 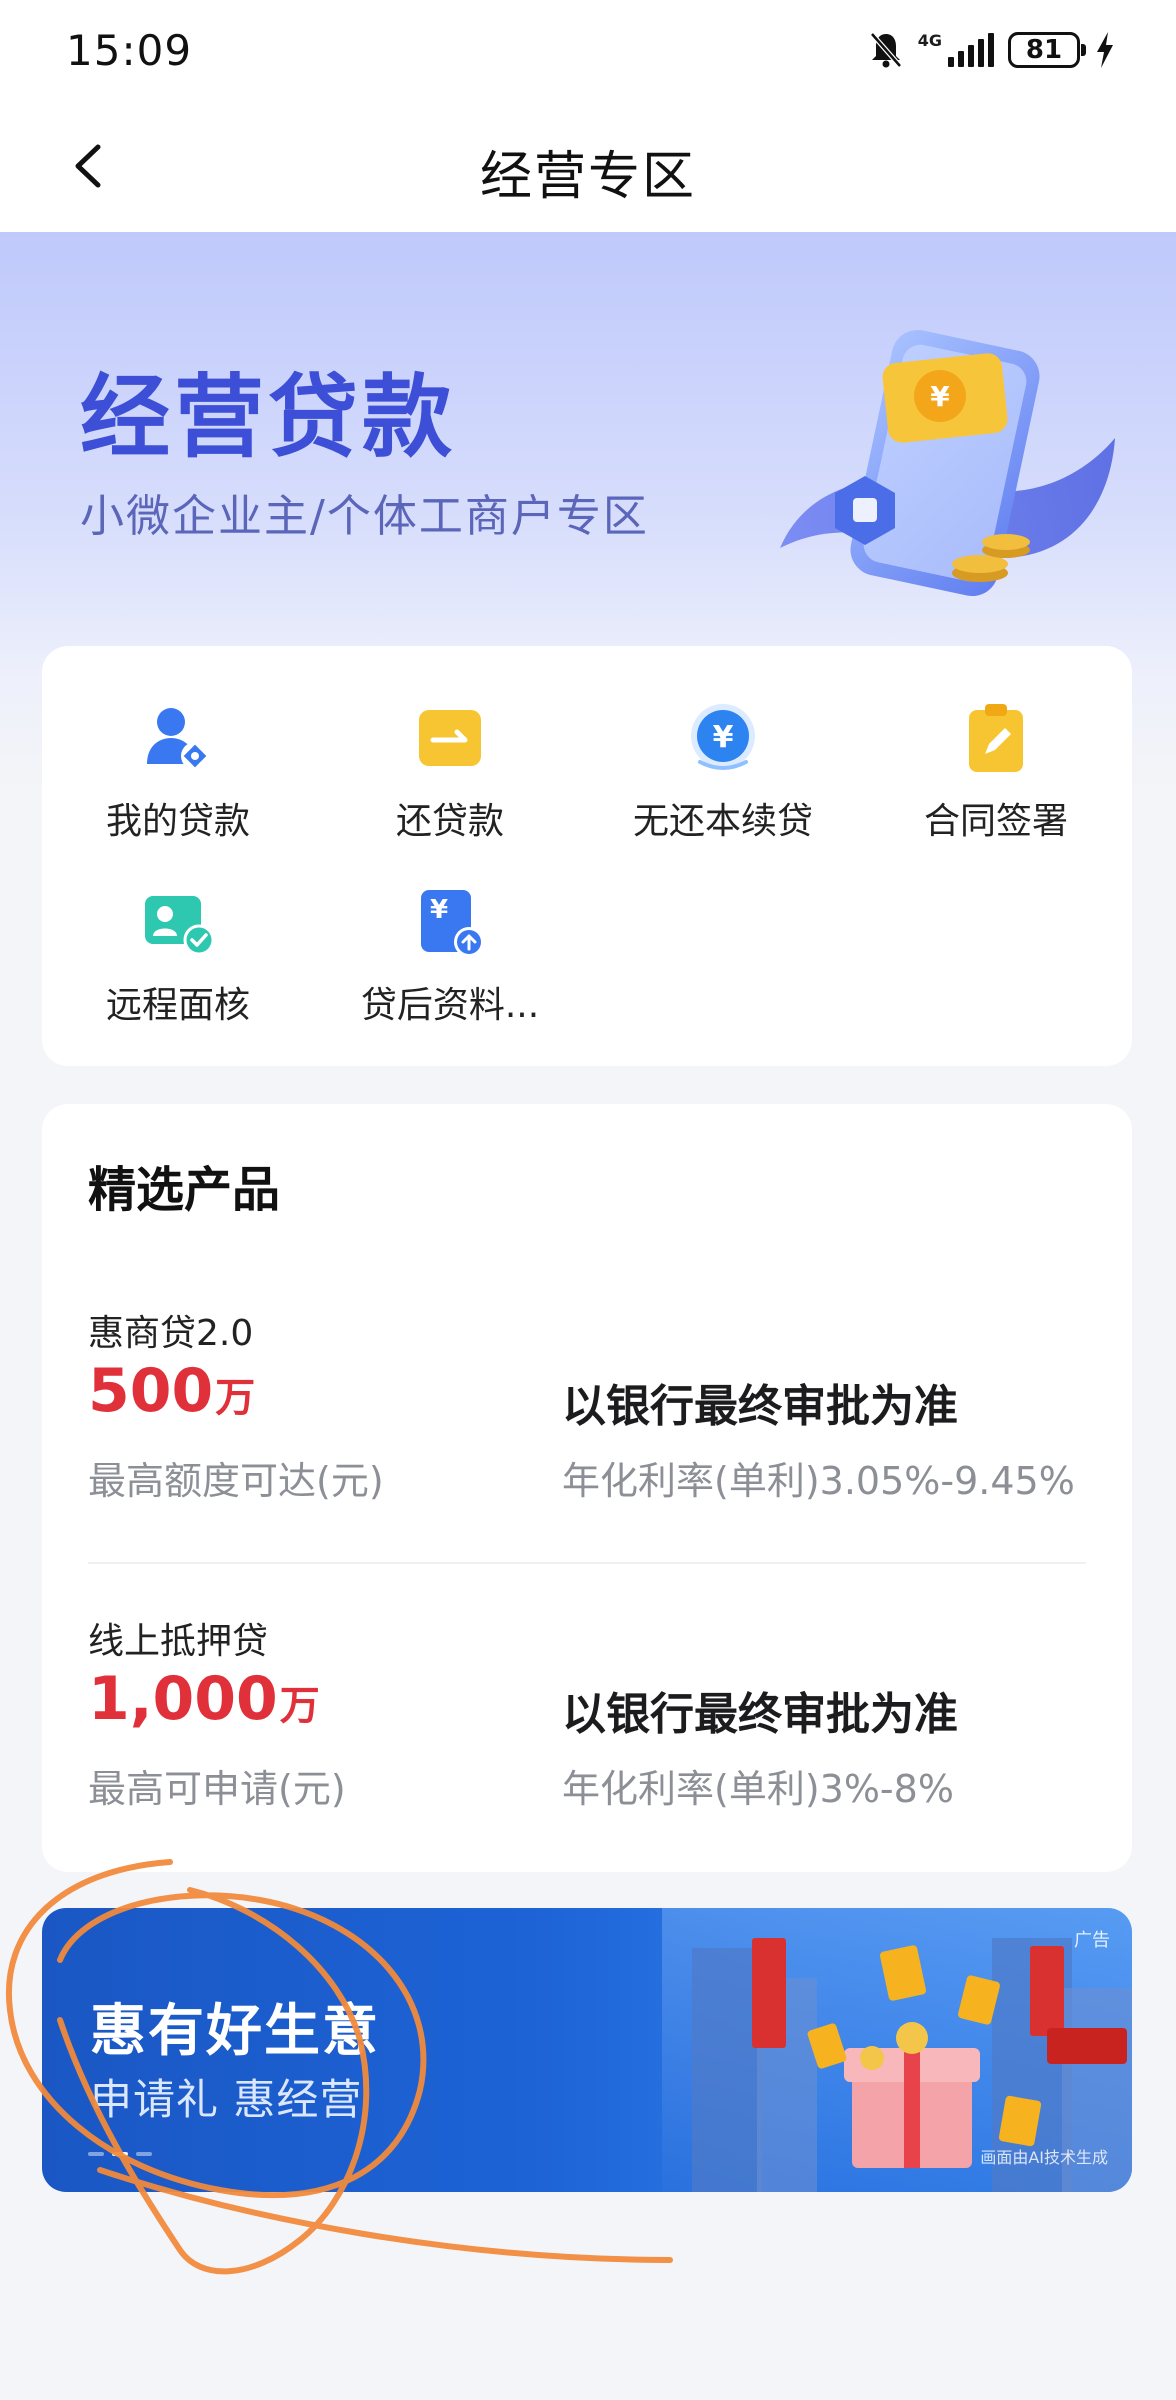 What do you see at coordinates (449, 821) in the screenshot?
I see `action-label: 还贷款` at bounding box center [449, 821].